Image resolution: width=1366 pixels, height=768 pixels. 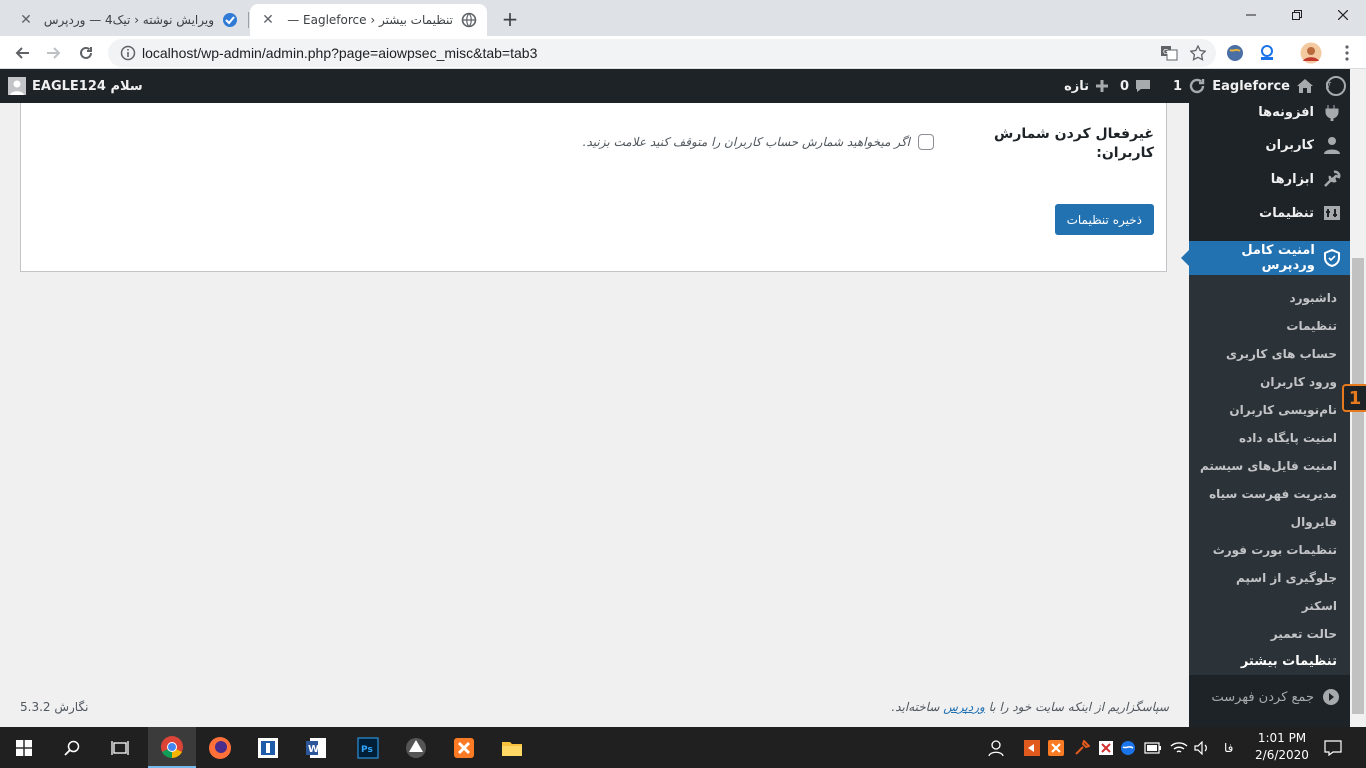 I want to click on sidebar-item-users: کاربران, so click(x=1269, y=145).